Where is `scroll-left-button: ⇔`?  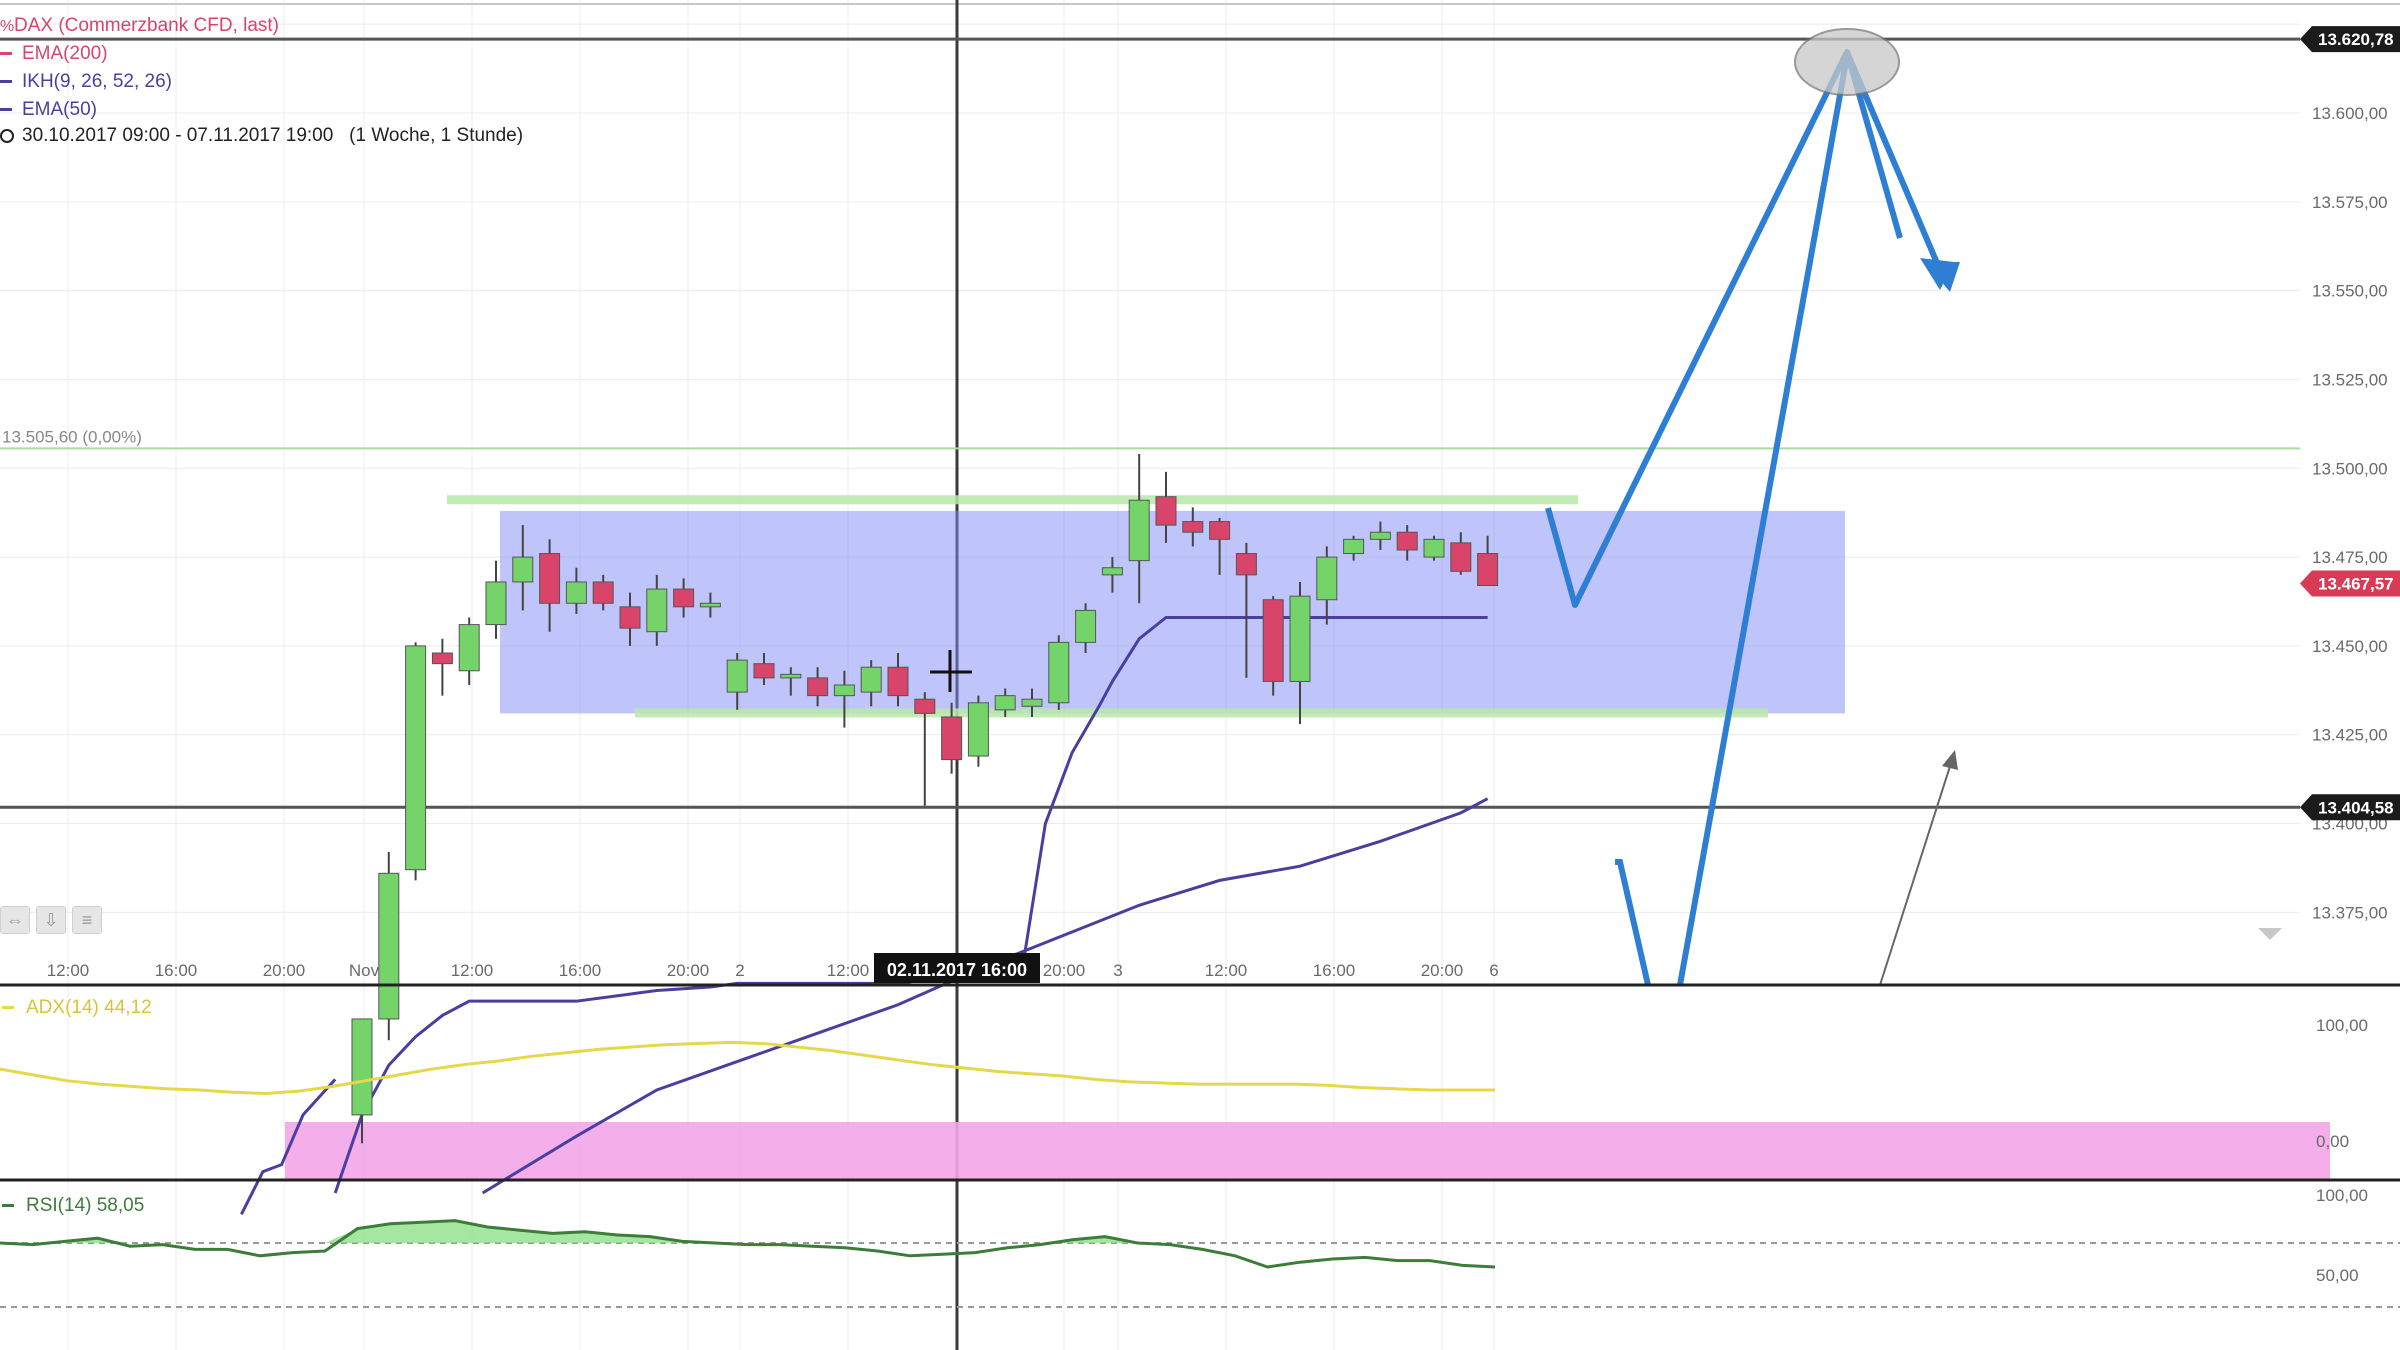 scroll-left-button: ⇔ is located at coordinates (15, 920).